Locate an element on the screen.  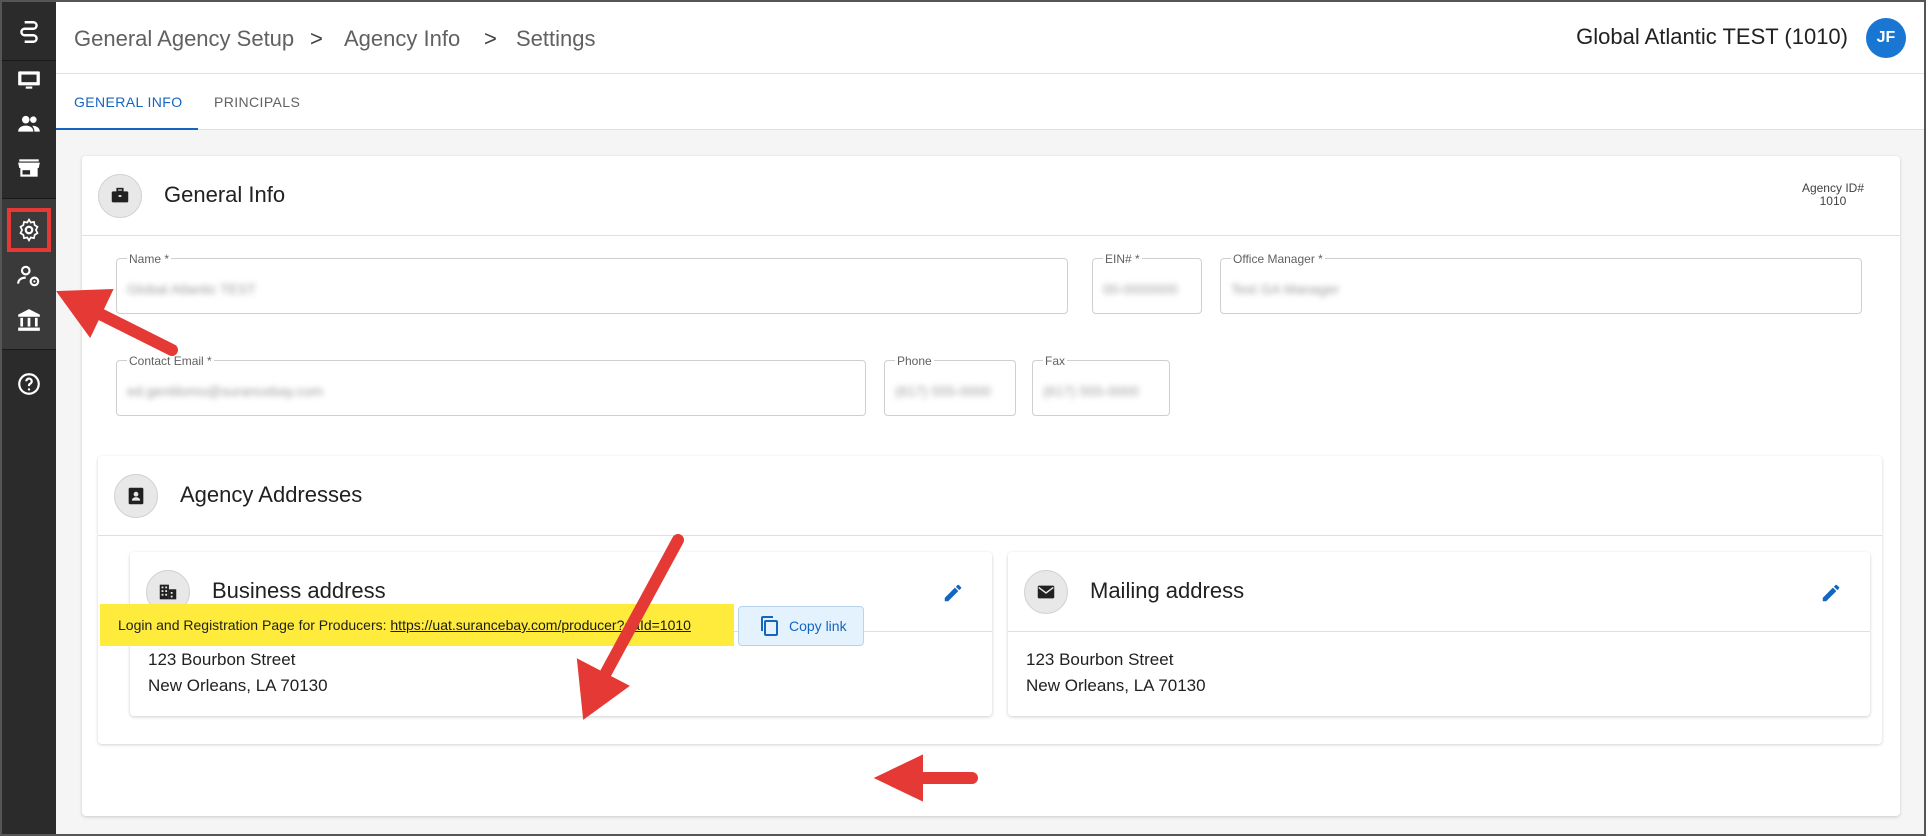
copy-icon is located at coordinates (769, 626).